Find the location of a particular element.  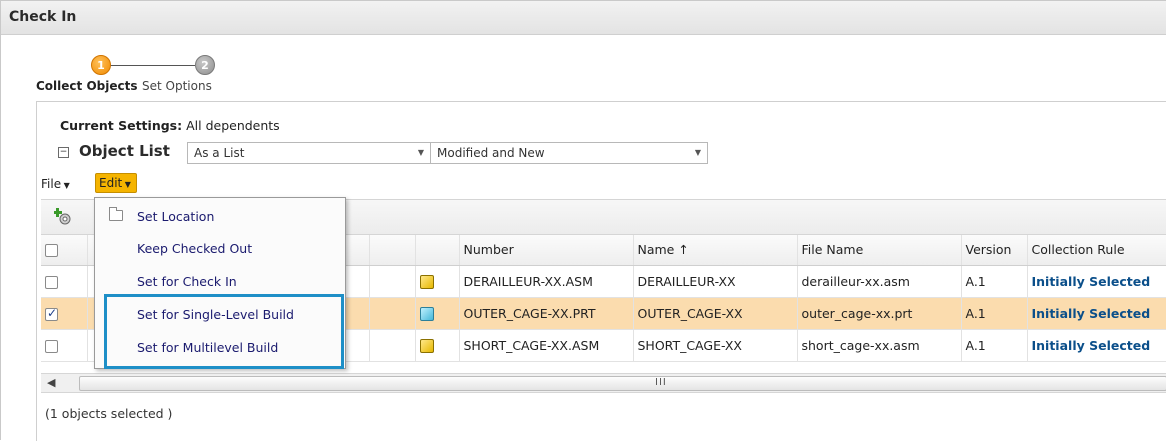

menu-item-label: Set for Check In is located at coordinates (187, 281).